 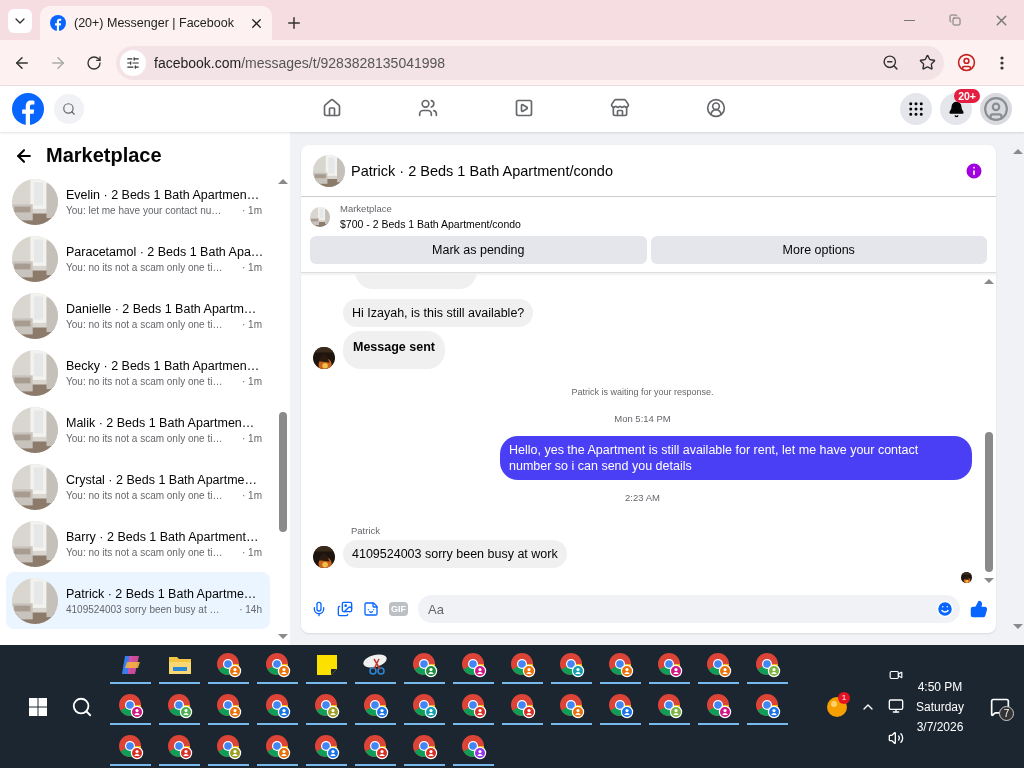 What do you see at coordinates (326, 664) in the screenshot?
I see `sticky-note-icon` at bounding box center [326, 664].